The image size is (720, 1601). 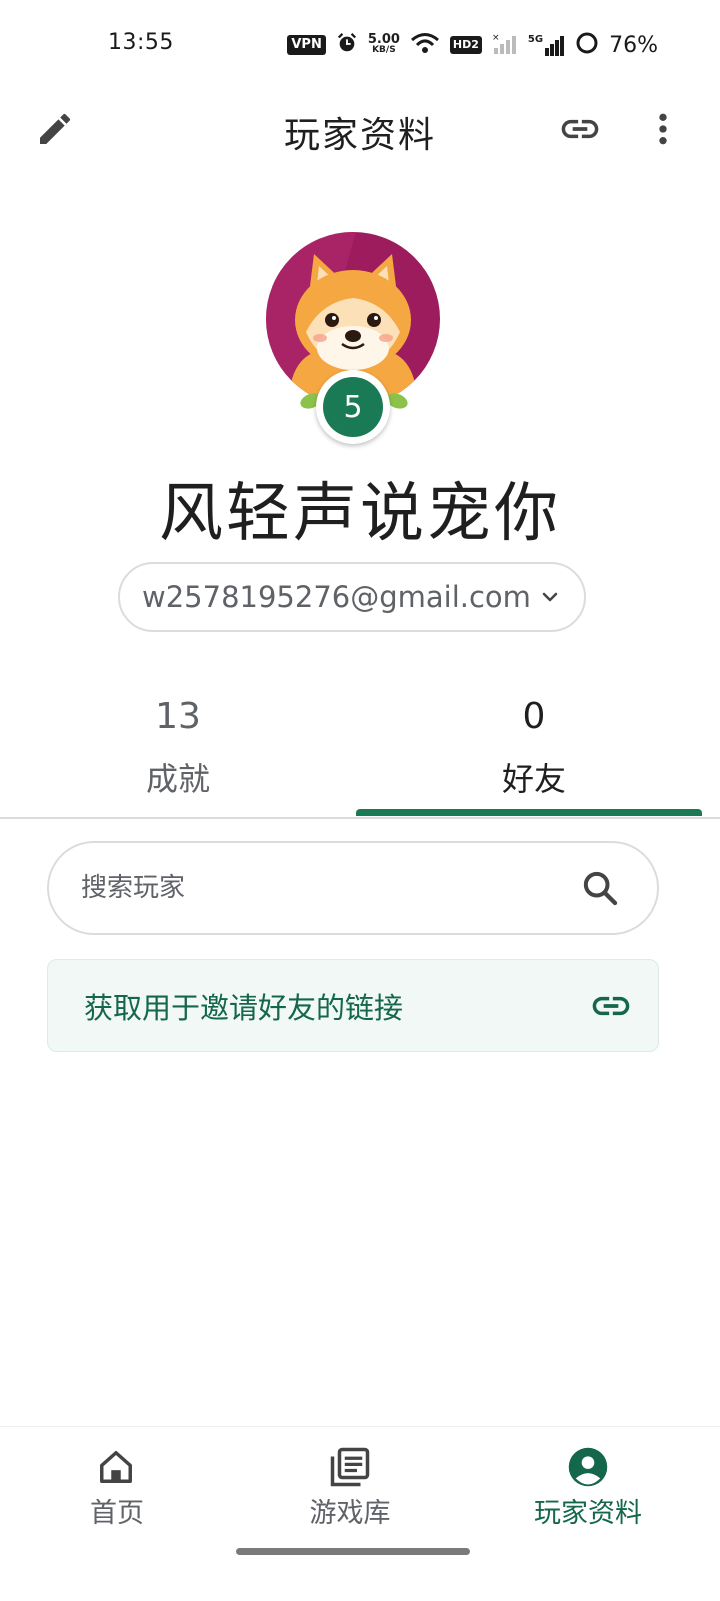 I want to click on tab-achievements: 13 成就, so click(x=178, y=747).